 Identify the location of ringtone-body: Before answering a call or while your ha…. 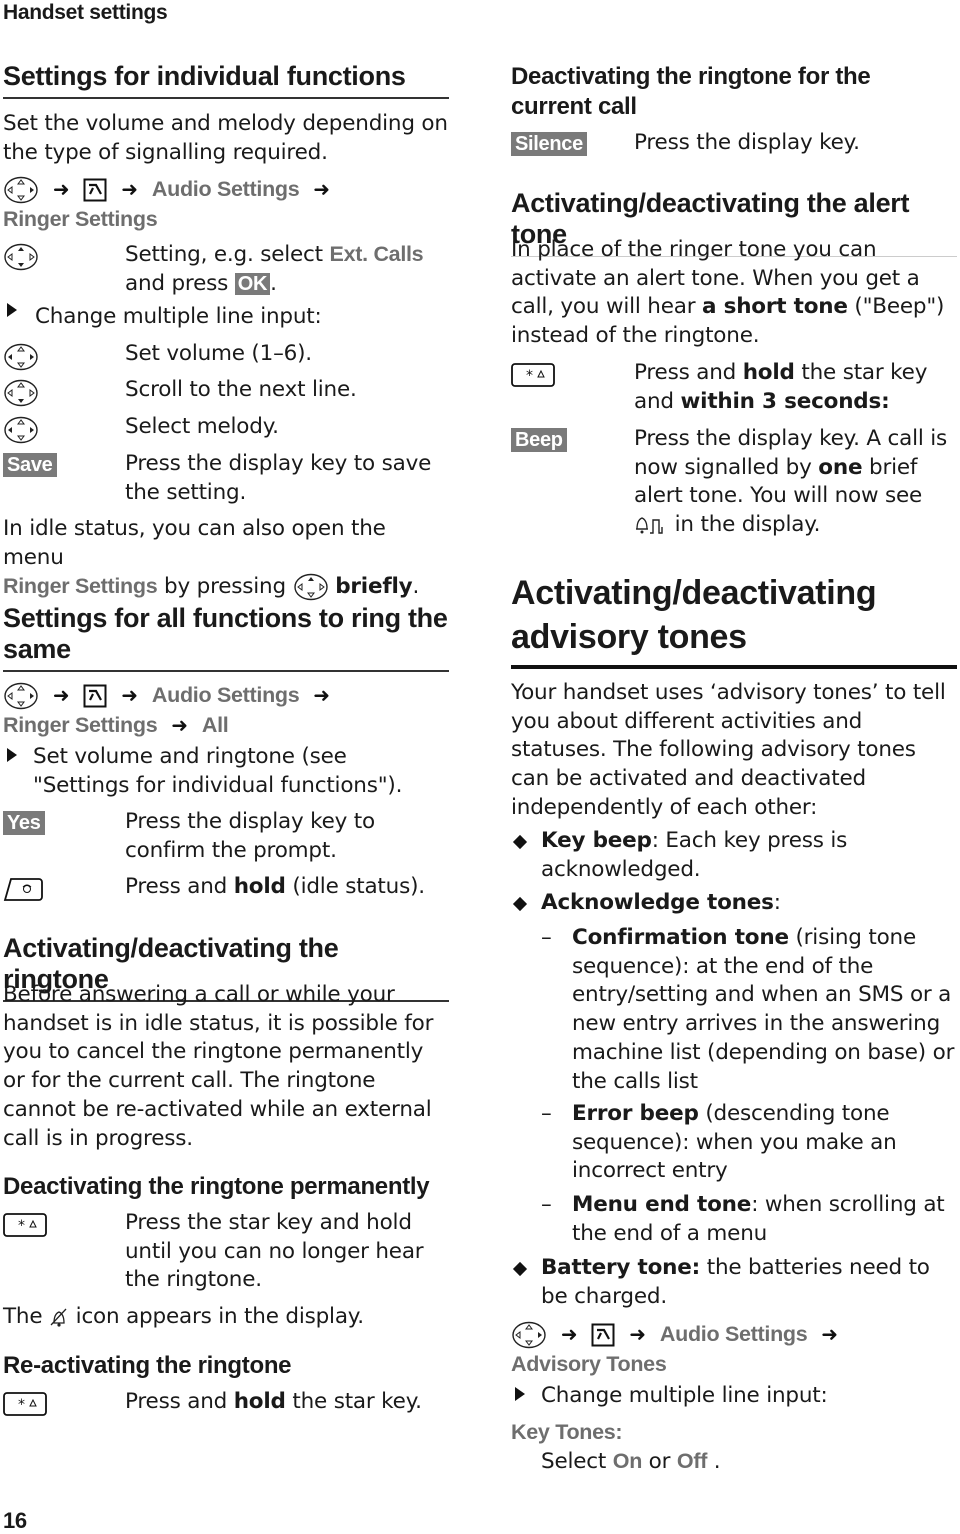
(218, 1066).